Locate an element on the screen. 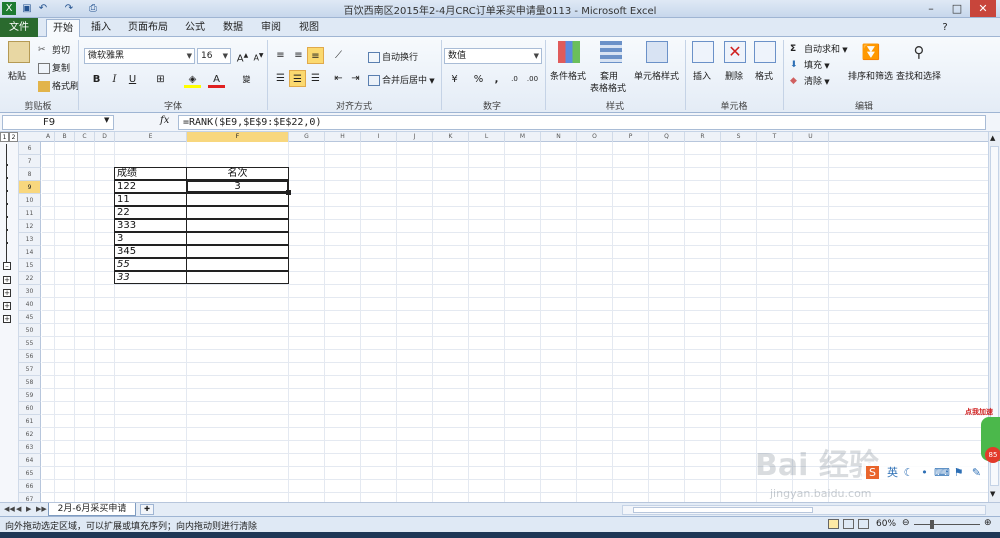  row-header: 65 is located at coordinates (30, 473).